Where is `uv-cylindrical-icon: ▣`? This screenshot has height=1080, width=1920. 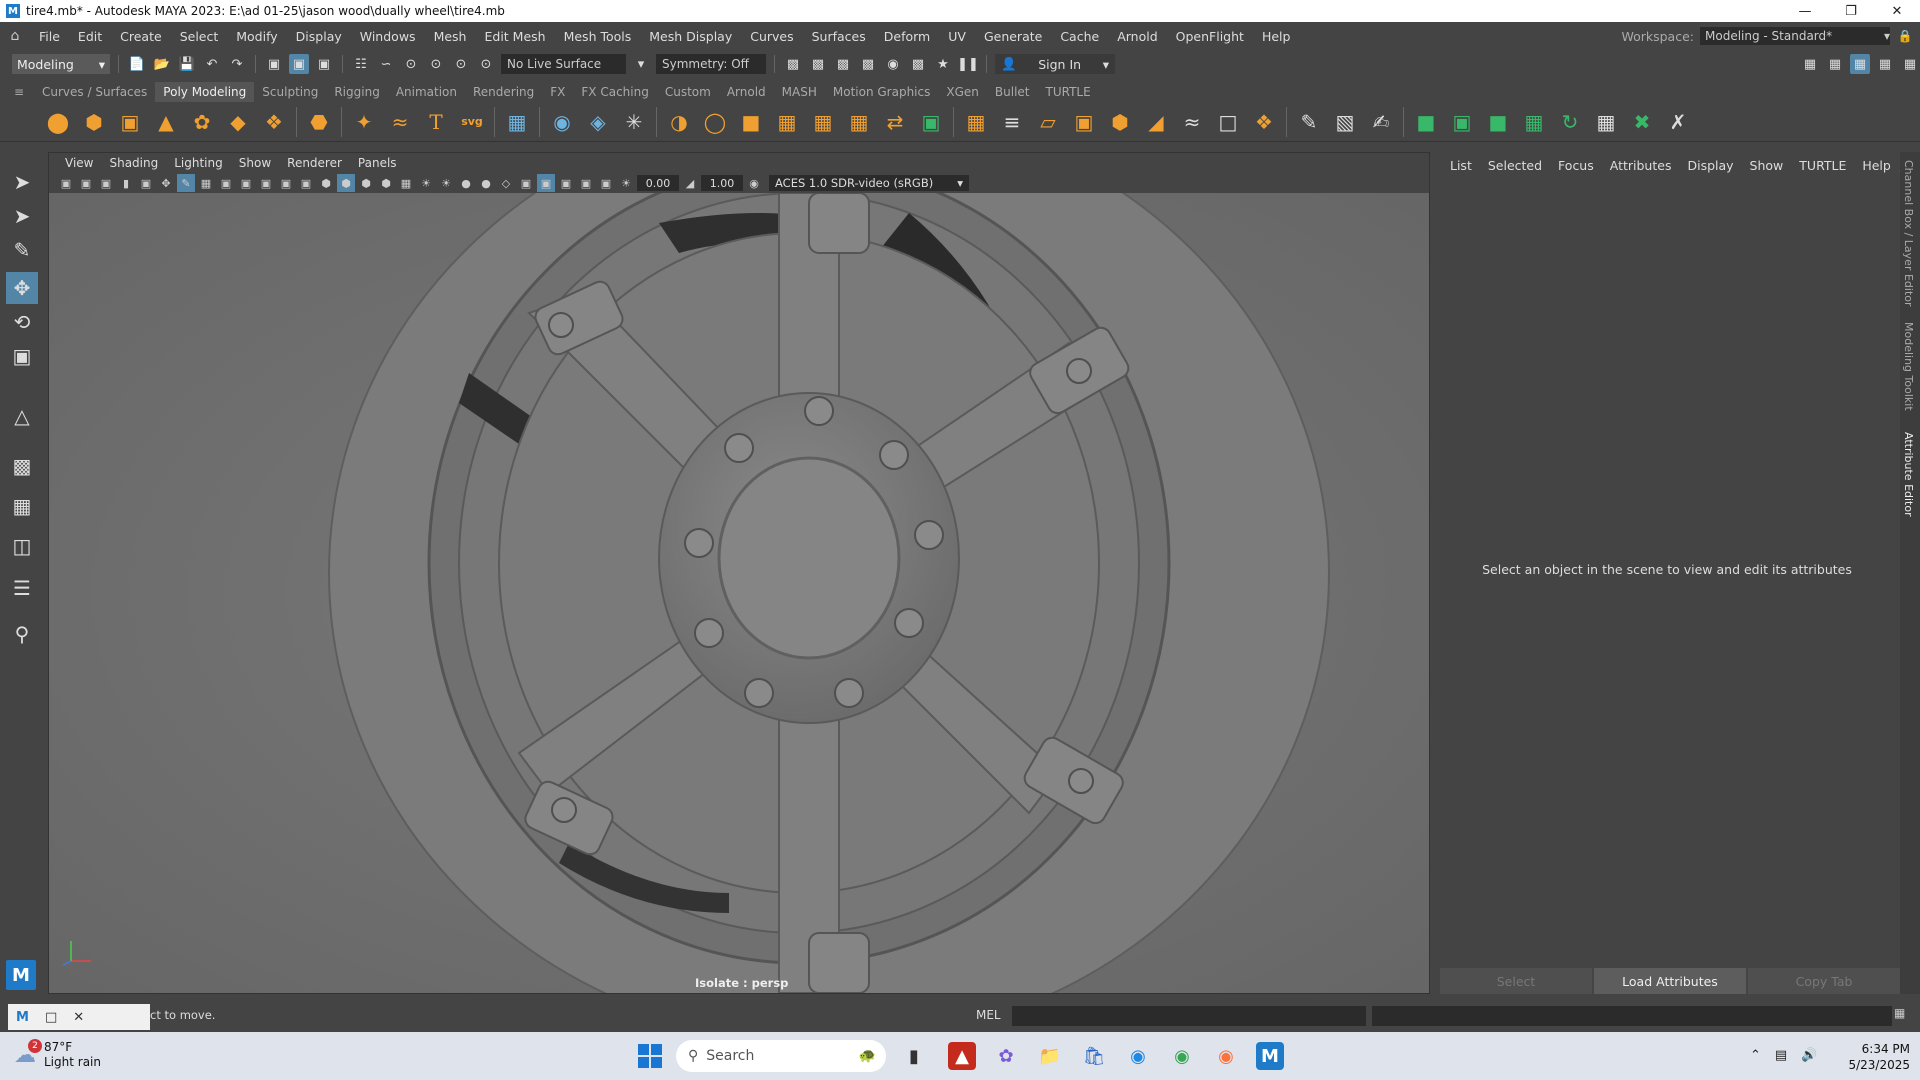
uv-cylindrical-icon: ▣ is located at coordinates (1462, 122).